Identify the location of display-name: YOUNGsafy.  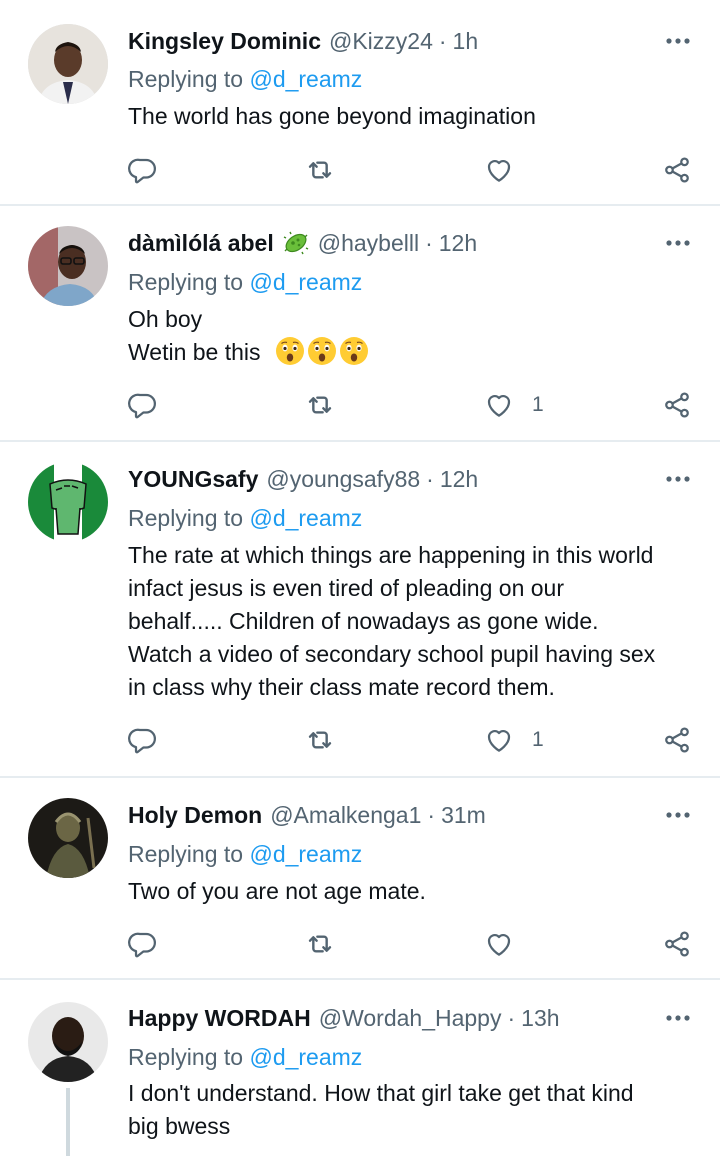
(193, 479).